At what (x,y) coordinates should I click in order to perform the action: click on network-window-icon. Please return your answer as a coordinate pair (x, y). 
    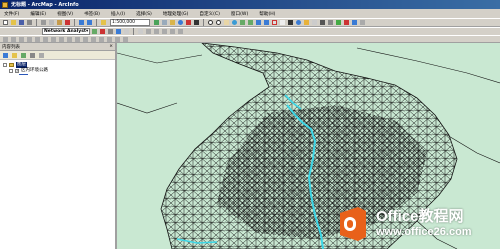
    Looking at the image, I should click on (94, 31).